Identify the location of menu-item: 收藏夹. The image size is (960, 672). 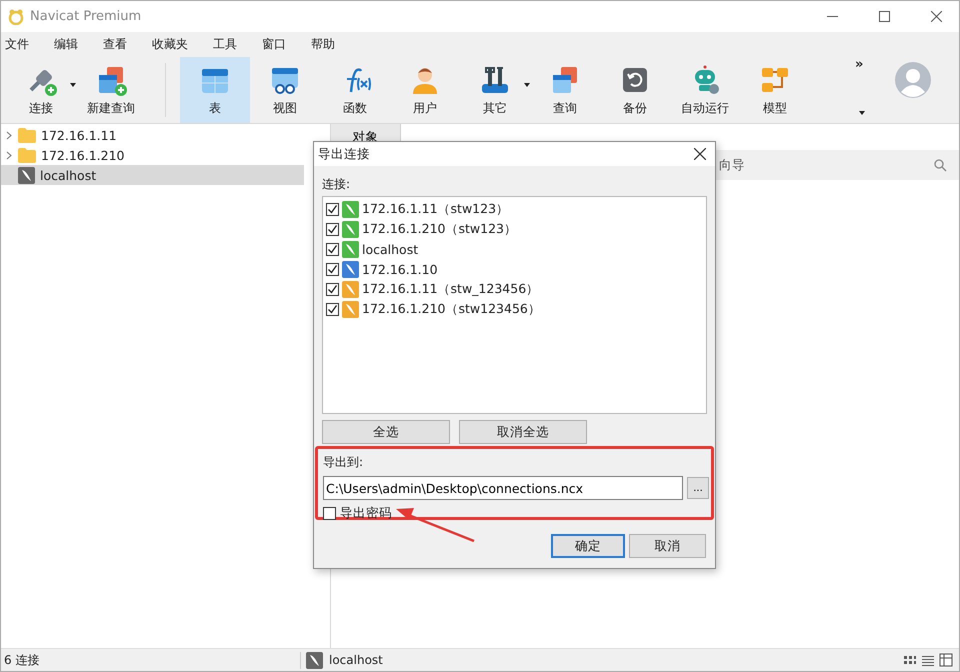
(175, 44).